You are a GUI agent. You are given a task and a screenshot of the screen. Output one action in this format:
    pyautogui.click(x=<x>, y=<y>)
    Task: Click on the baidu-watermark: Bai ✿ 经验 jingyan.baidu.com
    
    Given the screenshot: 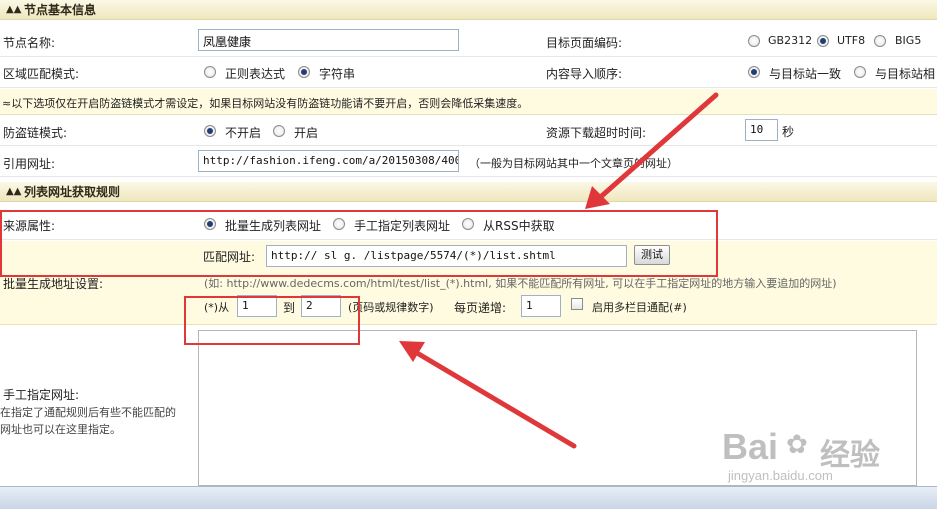 What is the action you would take?
    pyautogui.click(x=827, y=456)
    